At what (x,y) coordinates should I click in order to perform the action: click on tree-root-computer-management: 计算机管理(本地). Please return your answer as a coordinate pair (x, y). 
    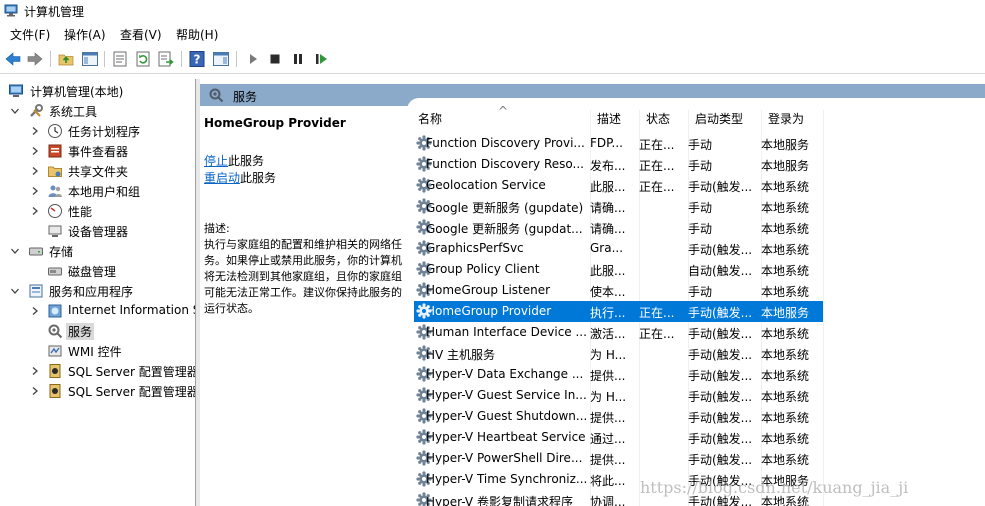
    Looking at the image, I should click on (97, 91).